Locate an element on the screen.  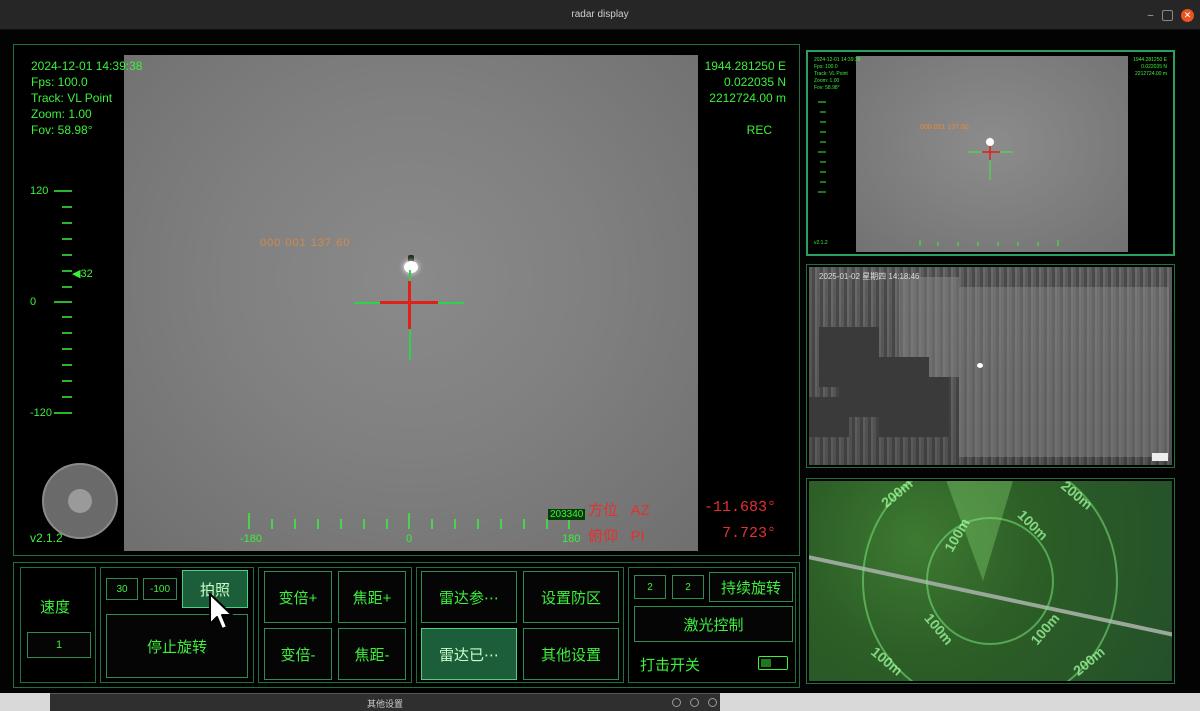
rec-indicator: REC is located at coordinates (759, 130).